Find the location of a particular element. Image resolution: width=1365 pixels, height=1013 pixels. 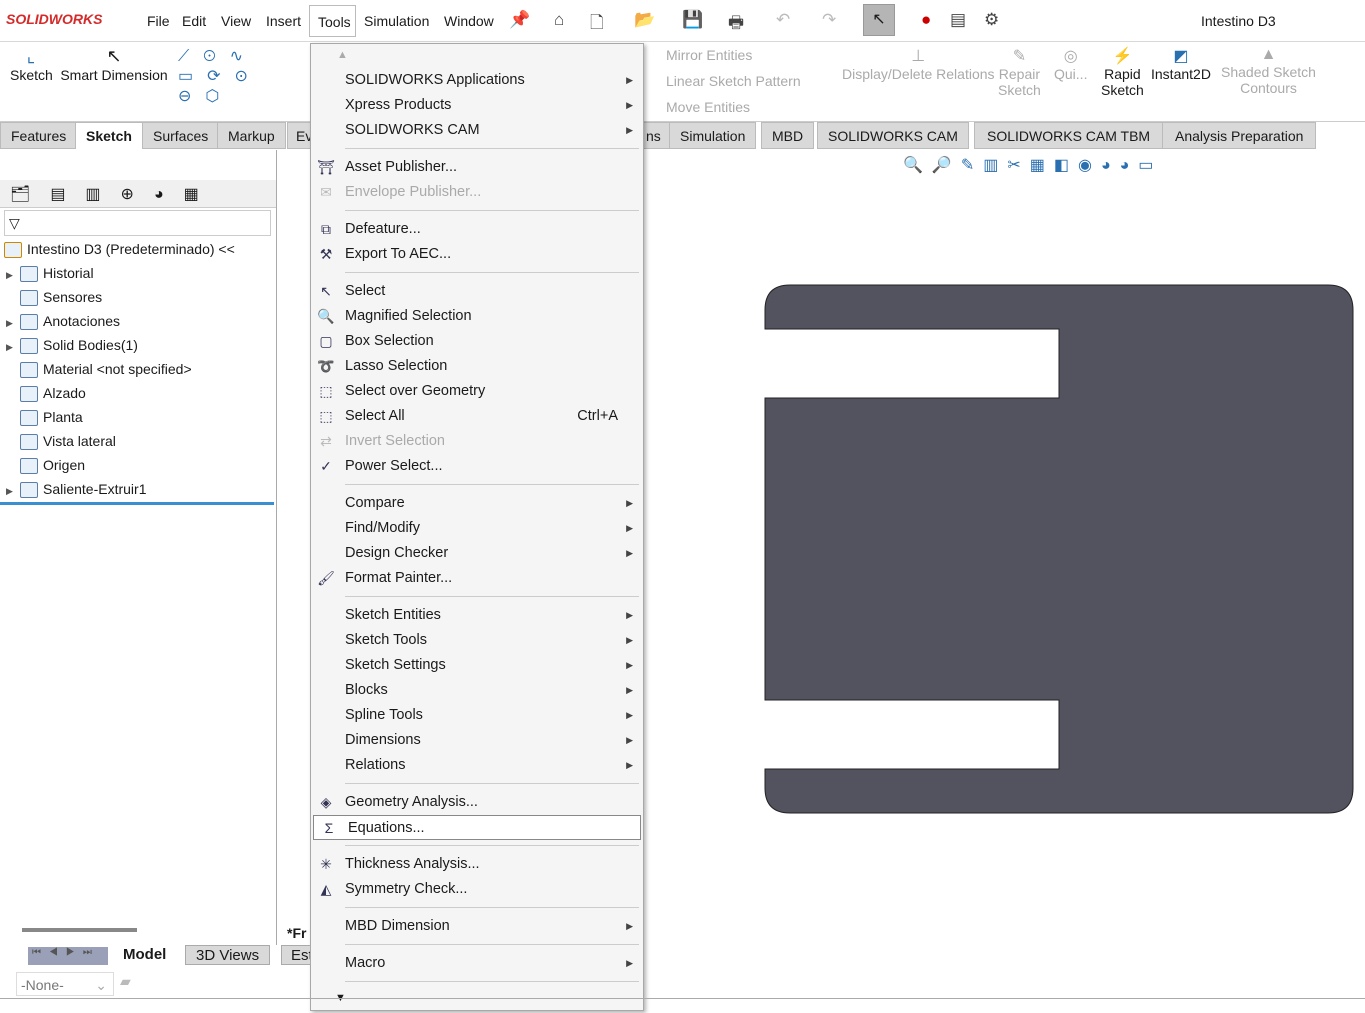

menu-view: View is located at coordinates (236, 21).